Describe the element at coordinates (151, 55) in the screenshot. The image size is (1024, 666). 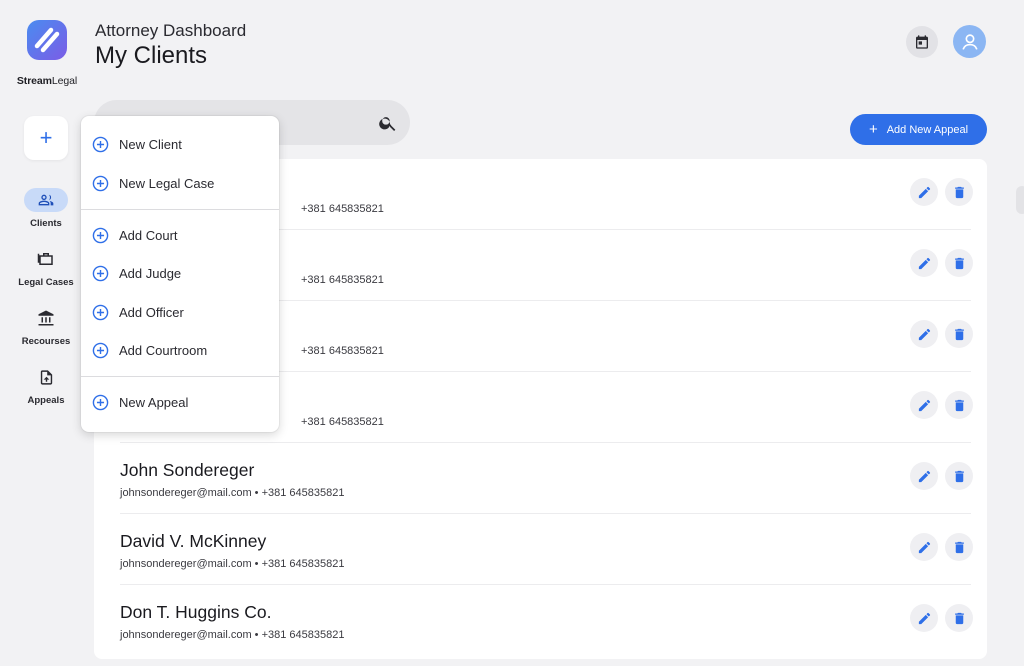
I see `page-title: My Clients` at that location.